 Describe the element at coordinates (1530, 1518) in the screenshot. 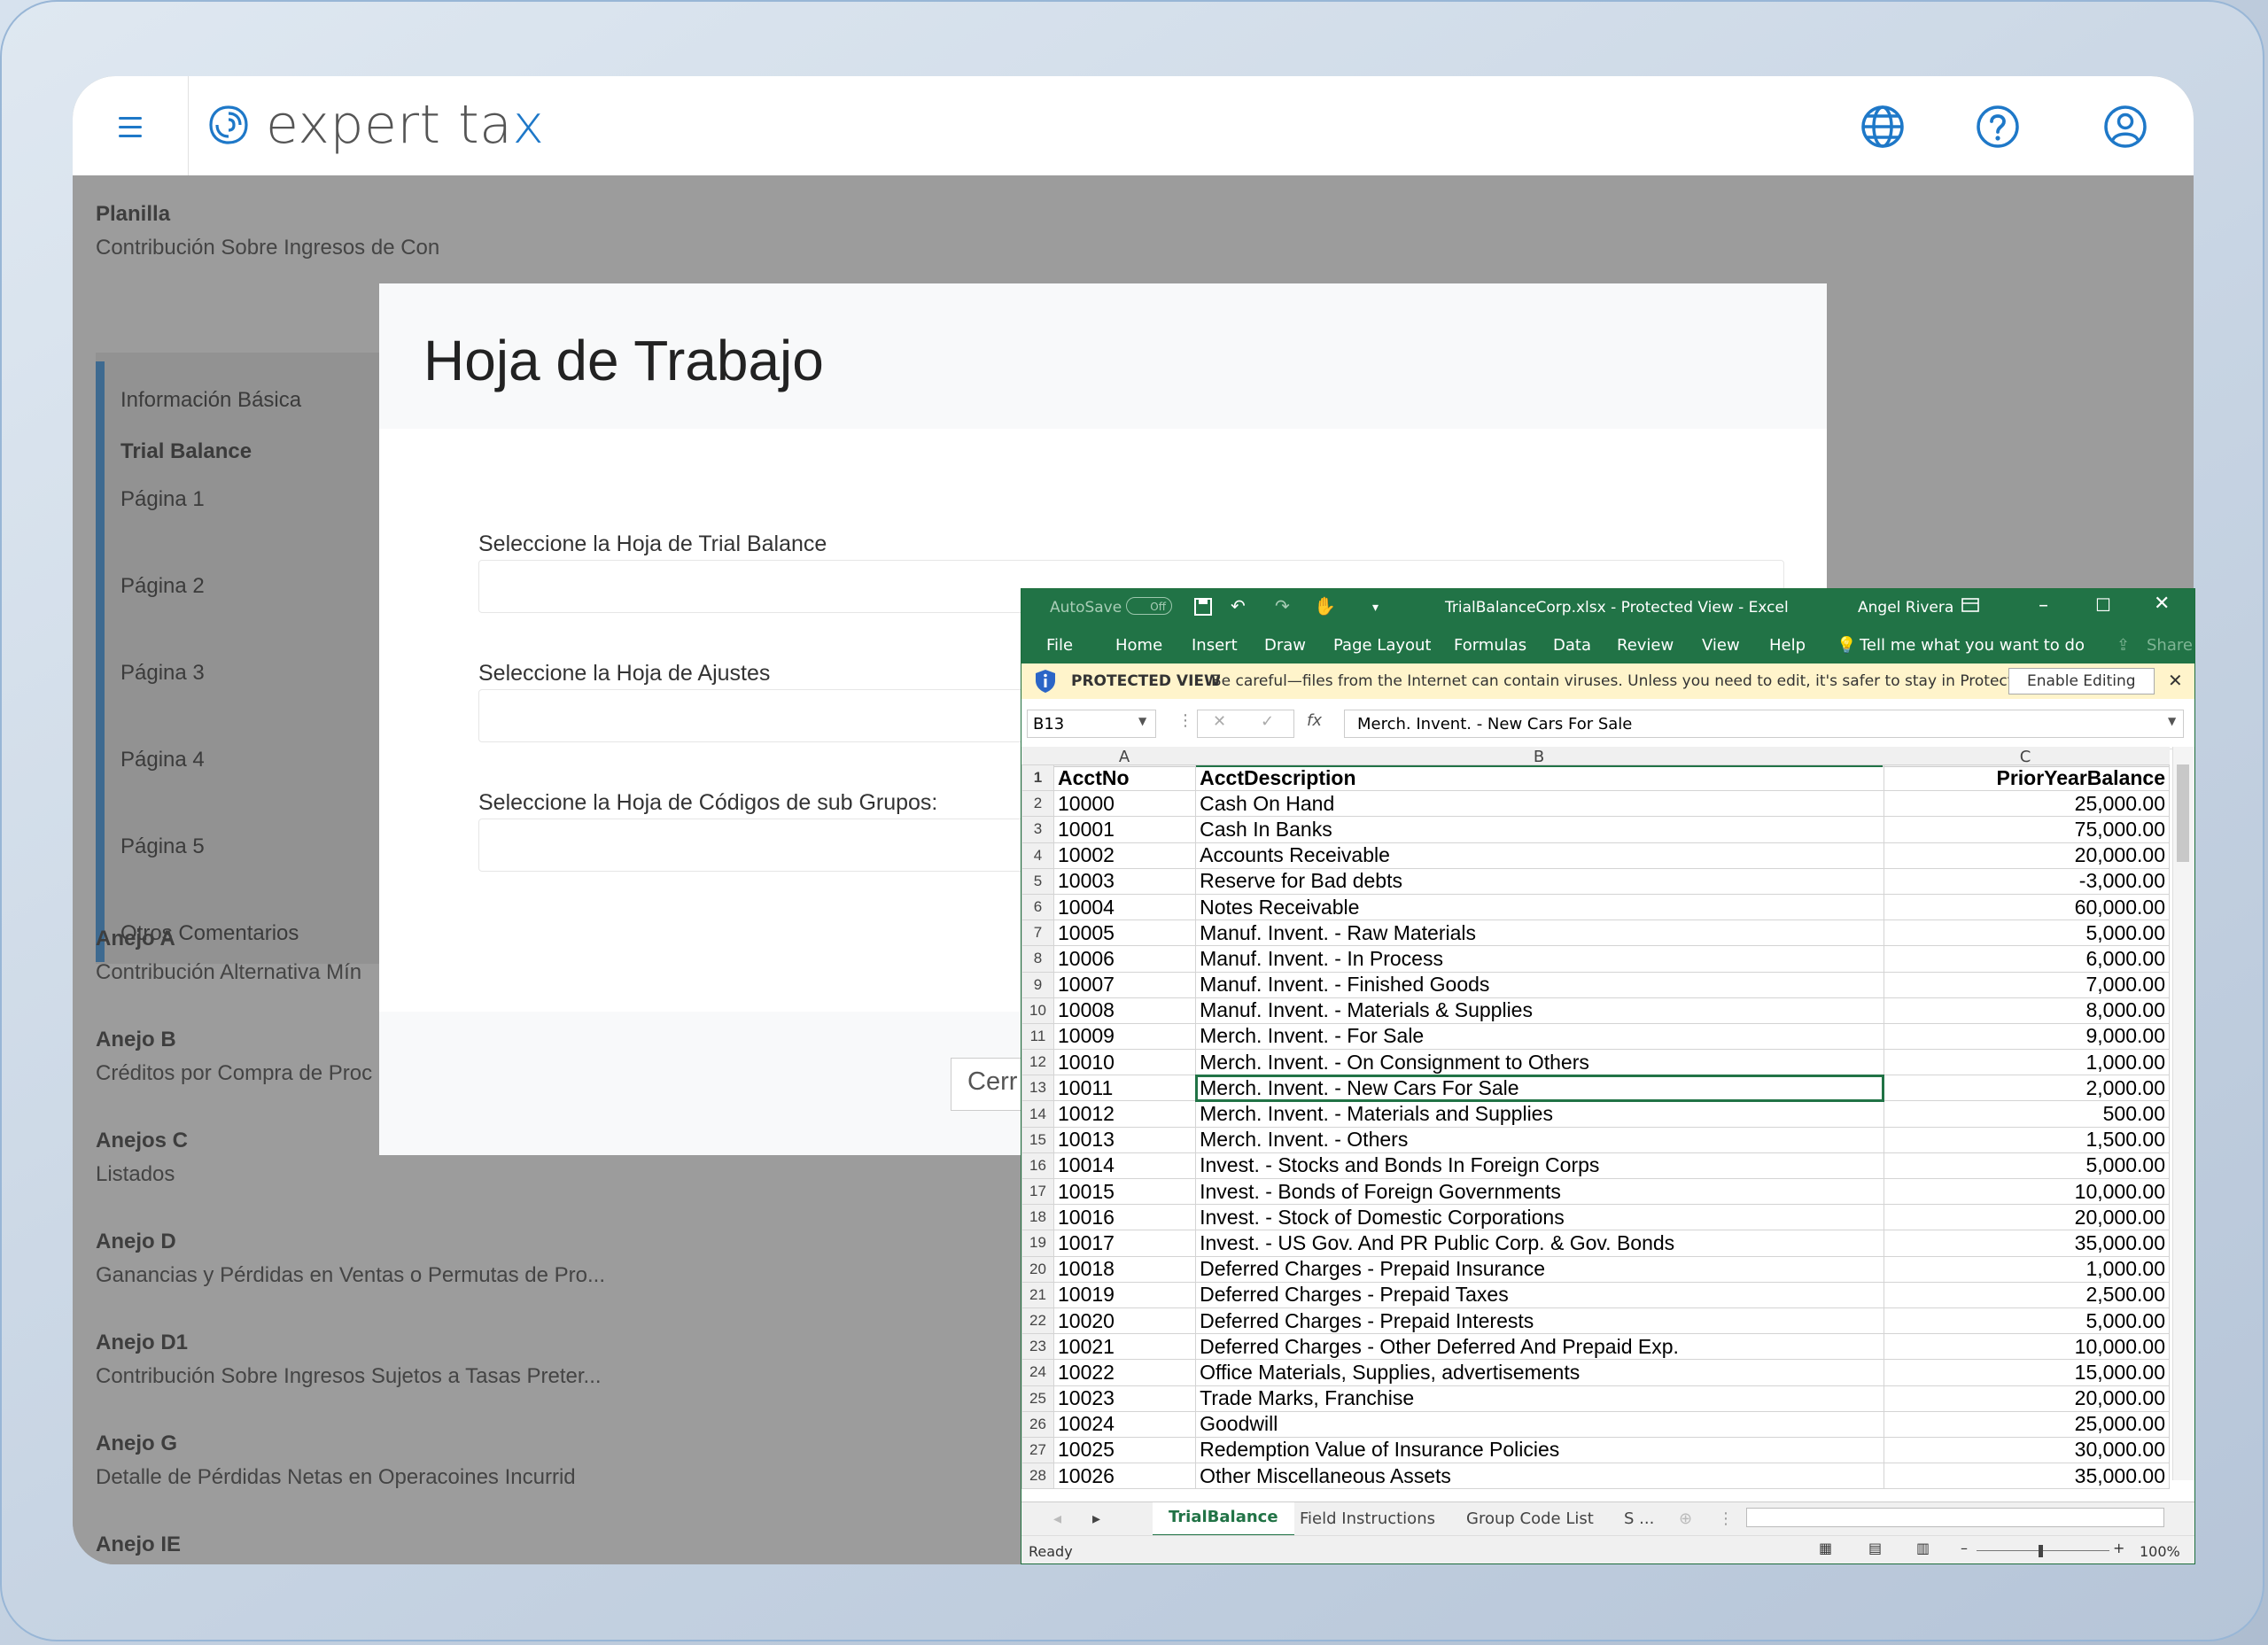

I see `sheet-tab-group-code-list: Group Code List` at that location.